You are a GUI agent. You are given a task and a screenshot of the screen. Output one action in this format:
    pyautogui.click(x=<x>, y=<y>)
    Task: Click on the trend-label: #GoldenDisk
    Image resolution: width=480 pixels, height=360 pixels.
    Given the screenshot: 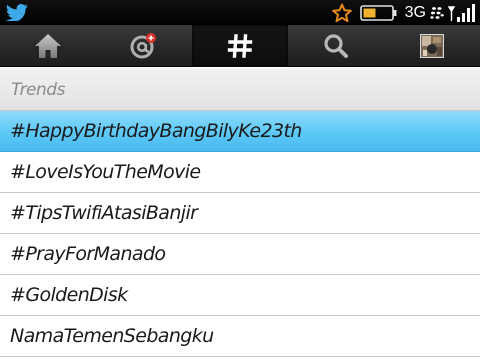 What is the action you would take?
    pyautogui.click(x=69, y=295)
    